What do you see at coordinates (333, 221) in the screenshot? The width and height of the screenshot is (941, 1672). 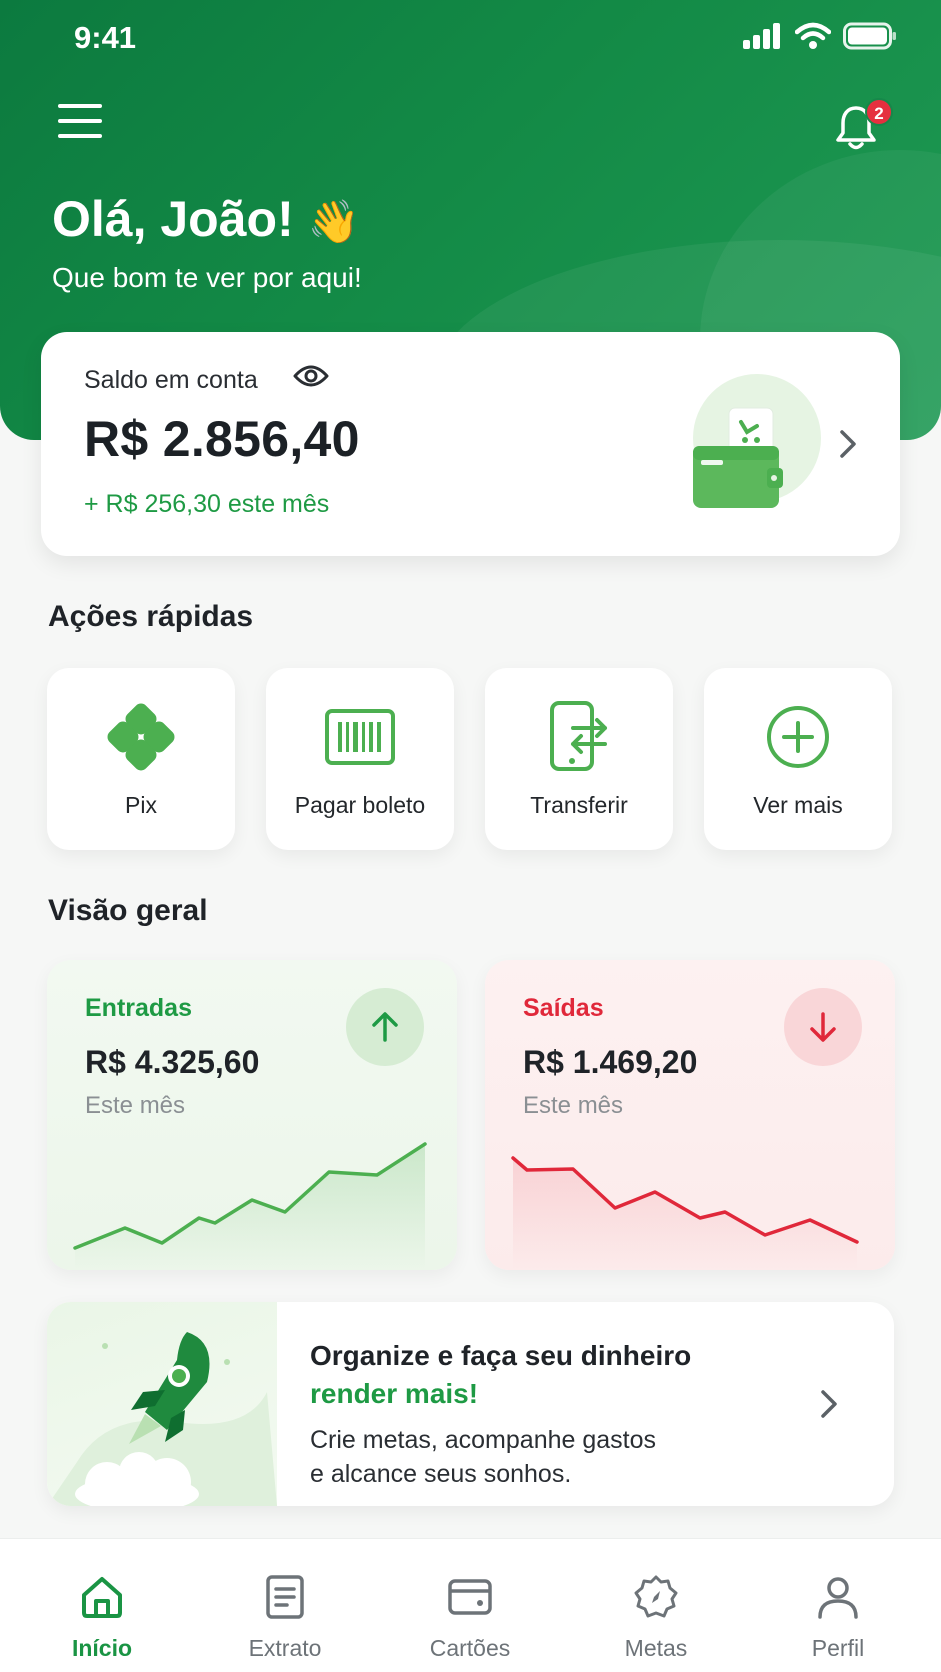 I see `wave-emoji-icon: 👋` at bounding box center [333, 221].